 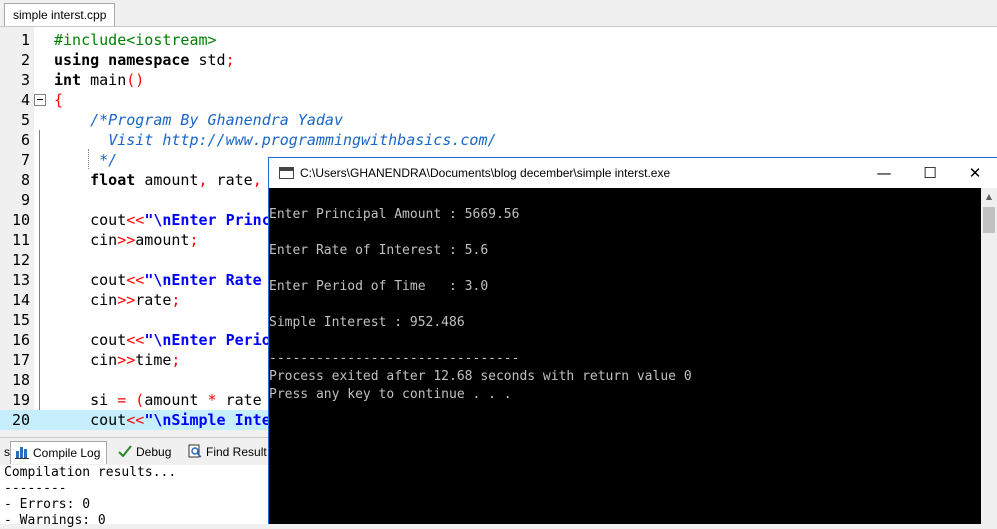 I want to click on code-text: si = (amount * rate *, so click(x=167, y=400).